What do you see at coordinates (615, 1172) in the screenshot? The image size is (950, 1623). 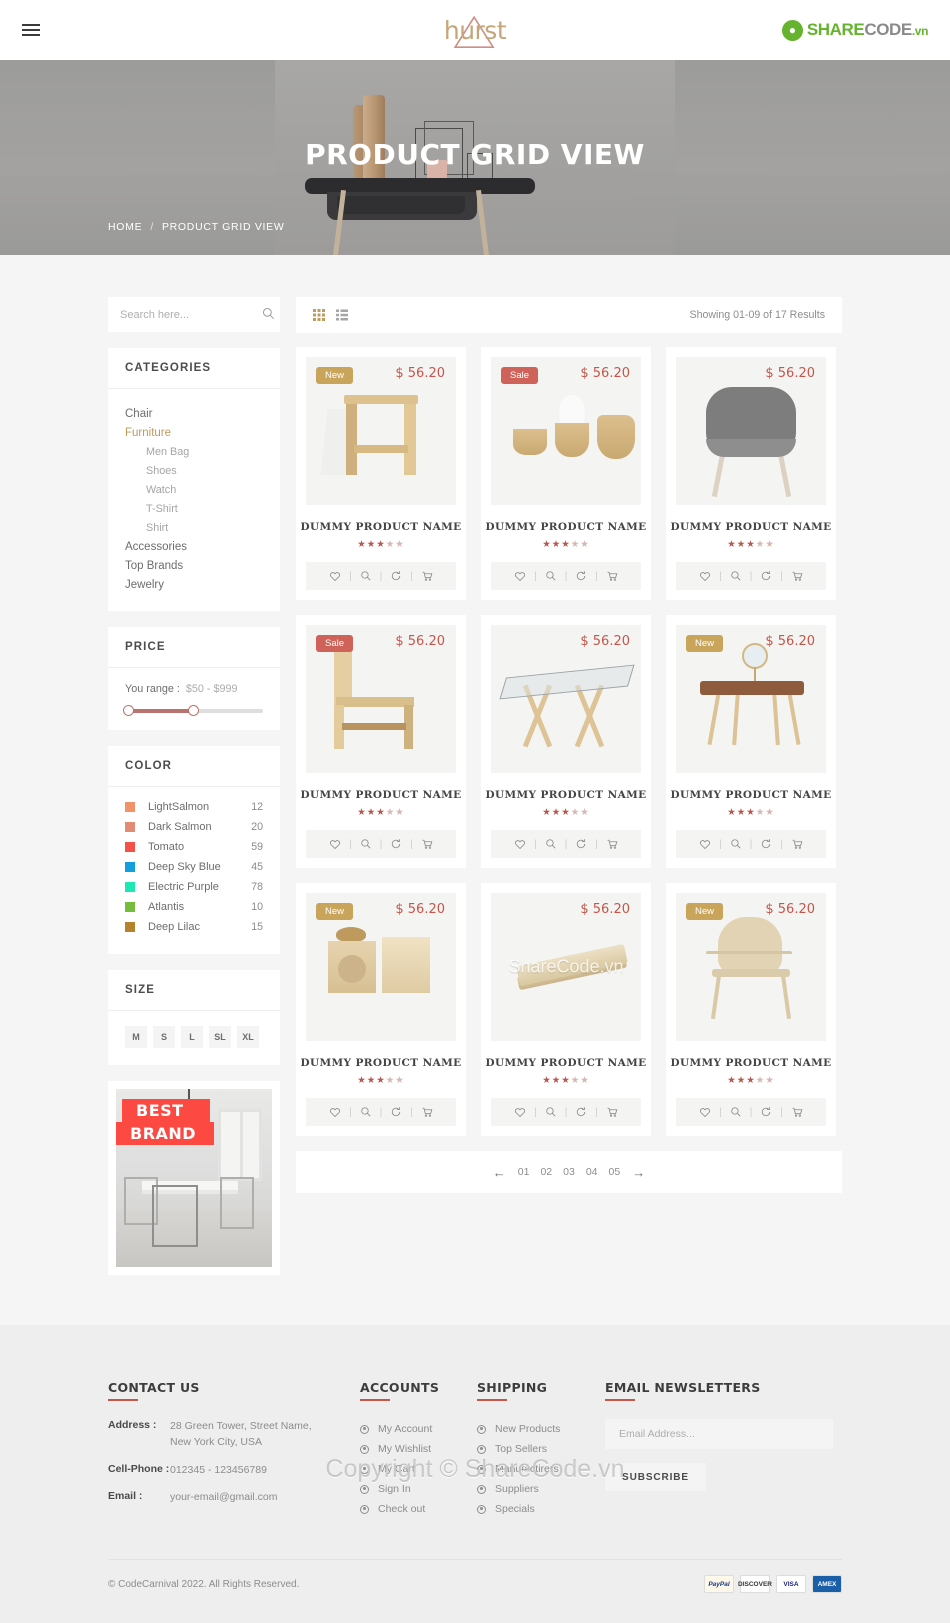 I see `pagination-page-05: 05` at bounding box center [615, 1172].